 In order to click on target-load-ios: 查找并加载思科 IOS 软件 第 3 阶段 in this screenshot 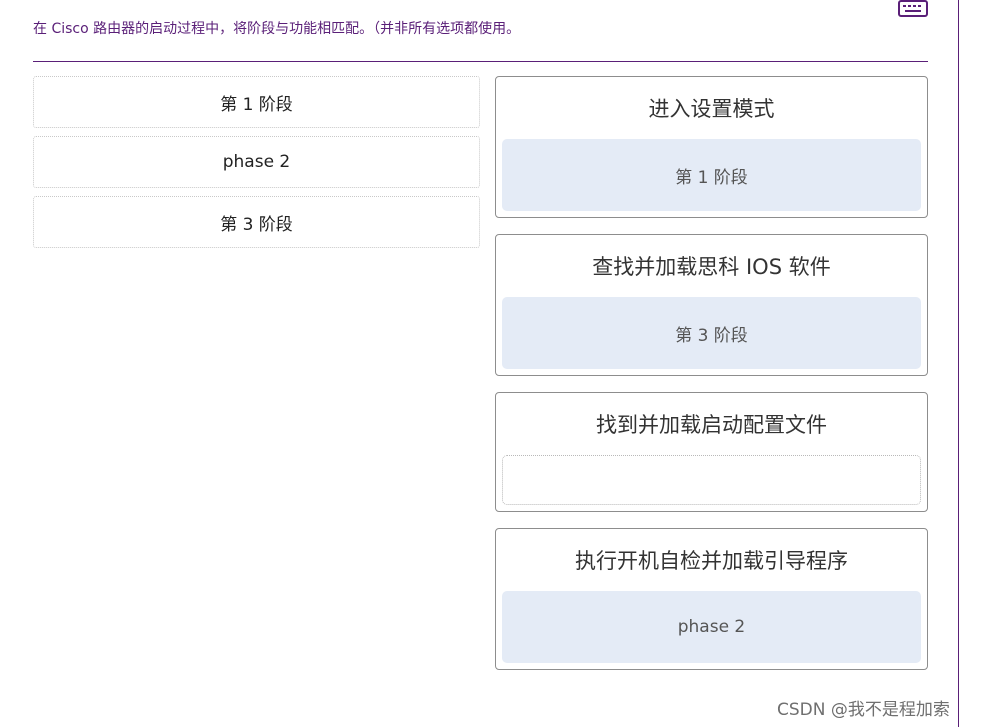, I will do `click(711, 305)`.